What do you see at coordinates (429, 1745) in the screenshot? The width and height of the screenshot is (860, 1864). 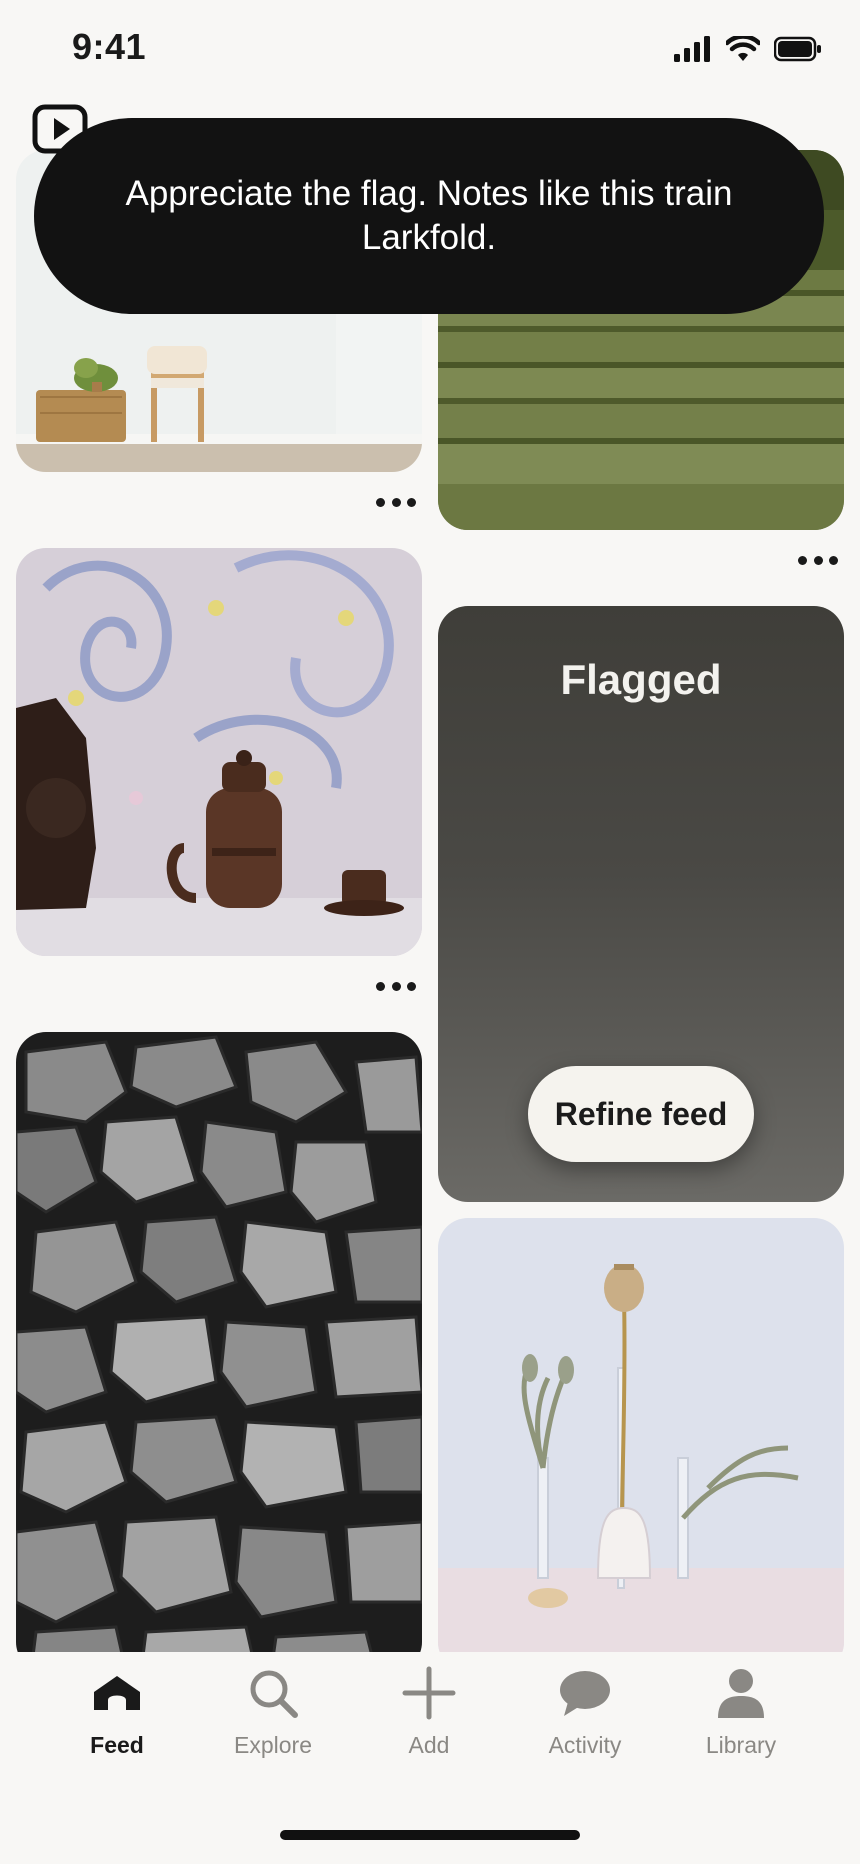 I see `tab-label: Add` at bounding box center [429, 1745].